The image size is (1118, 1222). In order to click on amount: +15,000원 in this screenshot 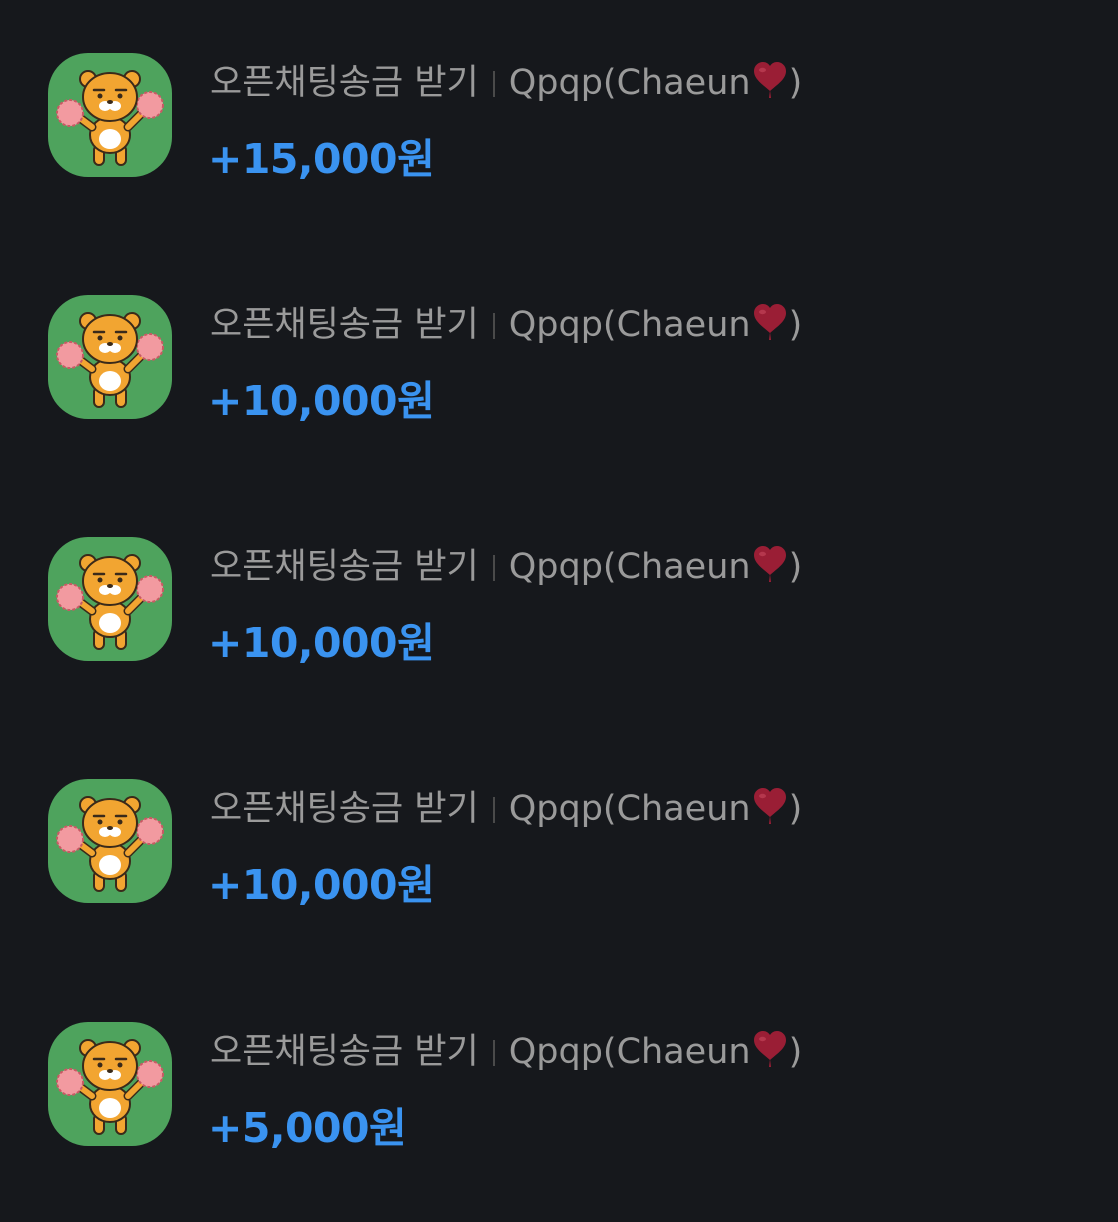, I will do `click(321, 159)`.